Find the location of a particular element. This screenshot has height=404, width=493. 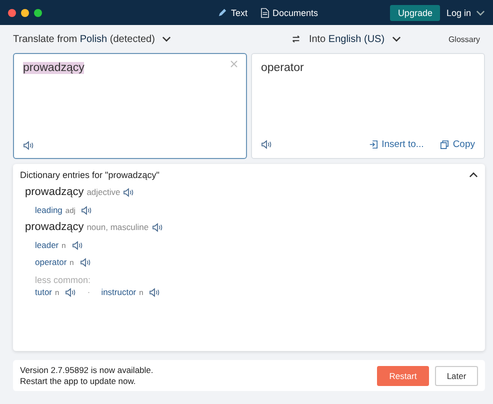

later-button: Later is located at coordinates (456, 376).